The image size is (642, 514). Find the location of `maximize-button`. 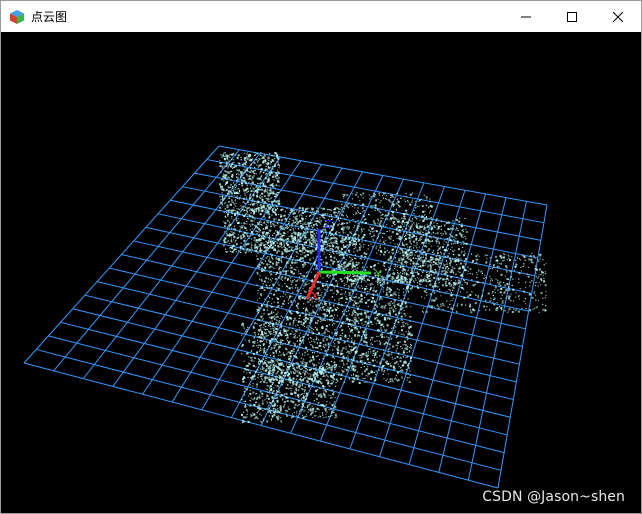

maximize-button is located at coordinates (572, 16).